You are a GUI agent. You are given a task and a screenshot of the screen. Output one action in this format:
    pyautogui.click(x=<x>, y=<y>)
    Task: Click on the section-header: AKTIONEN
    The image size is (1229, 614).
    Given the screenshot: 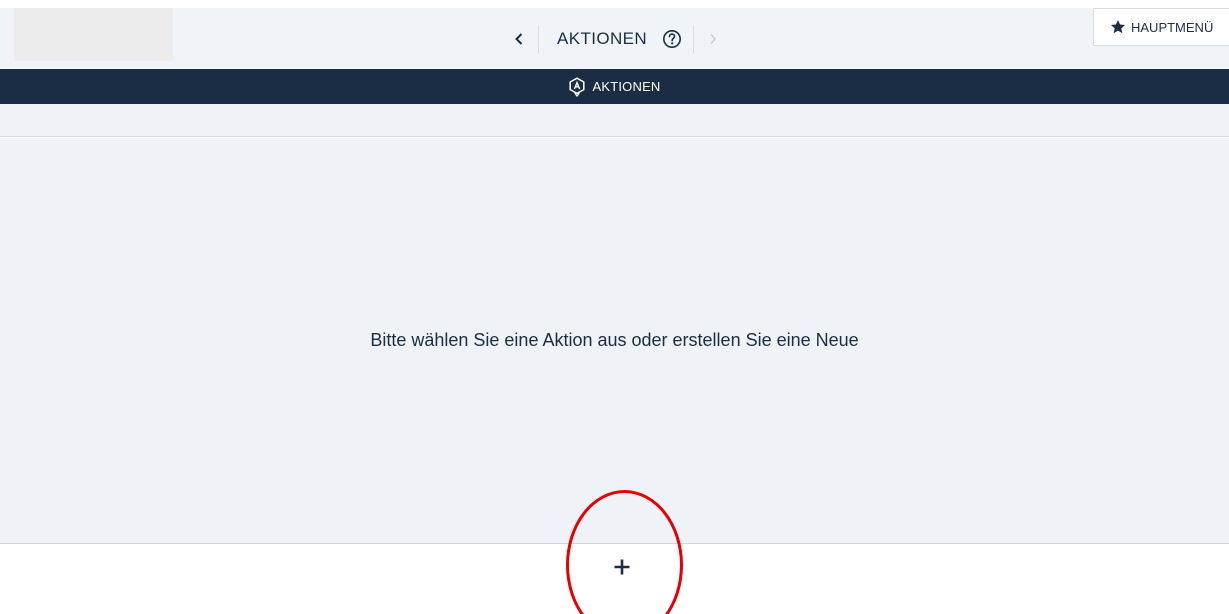 What is the action you would take?
    pyautogui.click(x=614, y=86)
    